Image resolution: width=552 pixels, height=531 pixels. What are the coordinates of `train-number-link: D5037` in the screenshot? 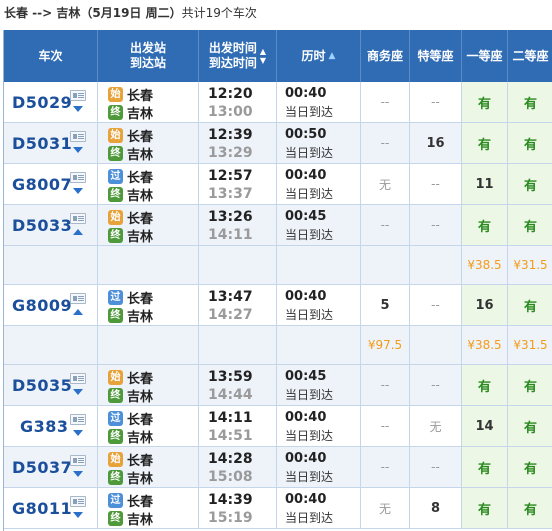 It's located at (42, 467).